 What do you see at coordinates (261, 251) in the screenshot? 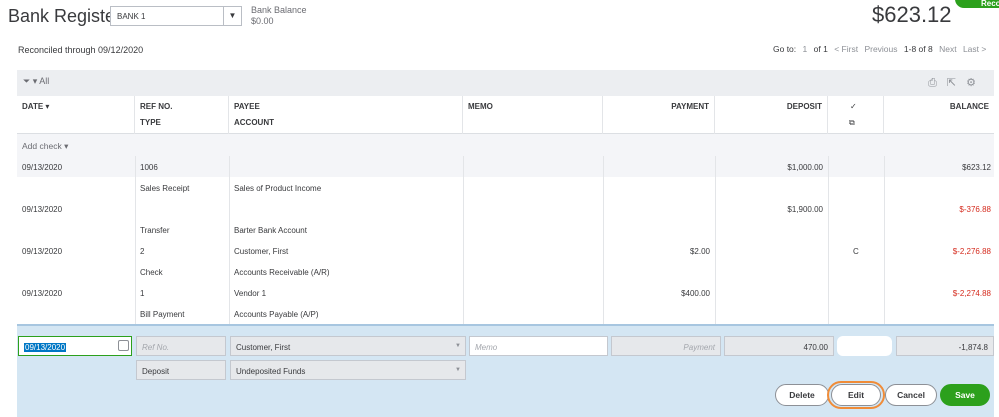
I see `row-payee: Customer, First` at bounding box center [261, 251].